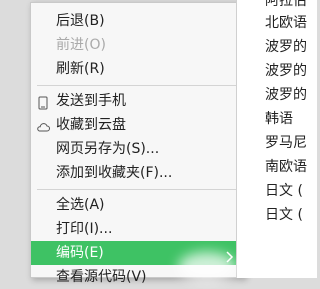 The image size is (320, 289). Describe the element at coordinates (137, 69) in the screenshot. I see `menu-item-refresh: 刷新(R)` at that location.